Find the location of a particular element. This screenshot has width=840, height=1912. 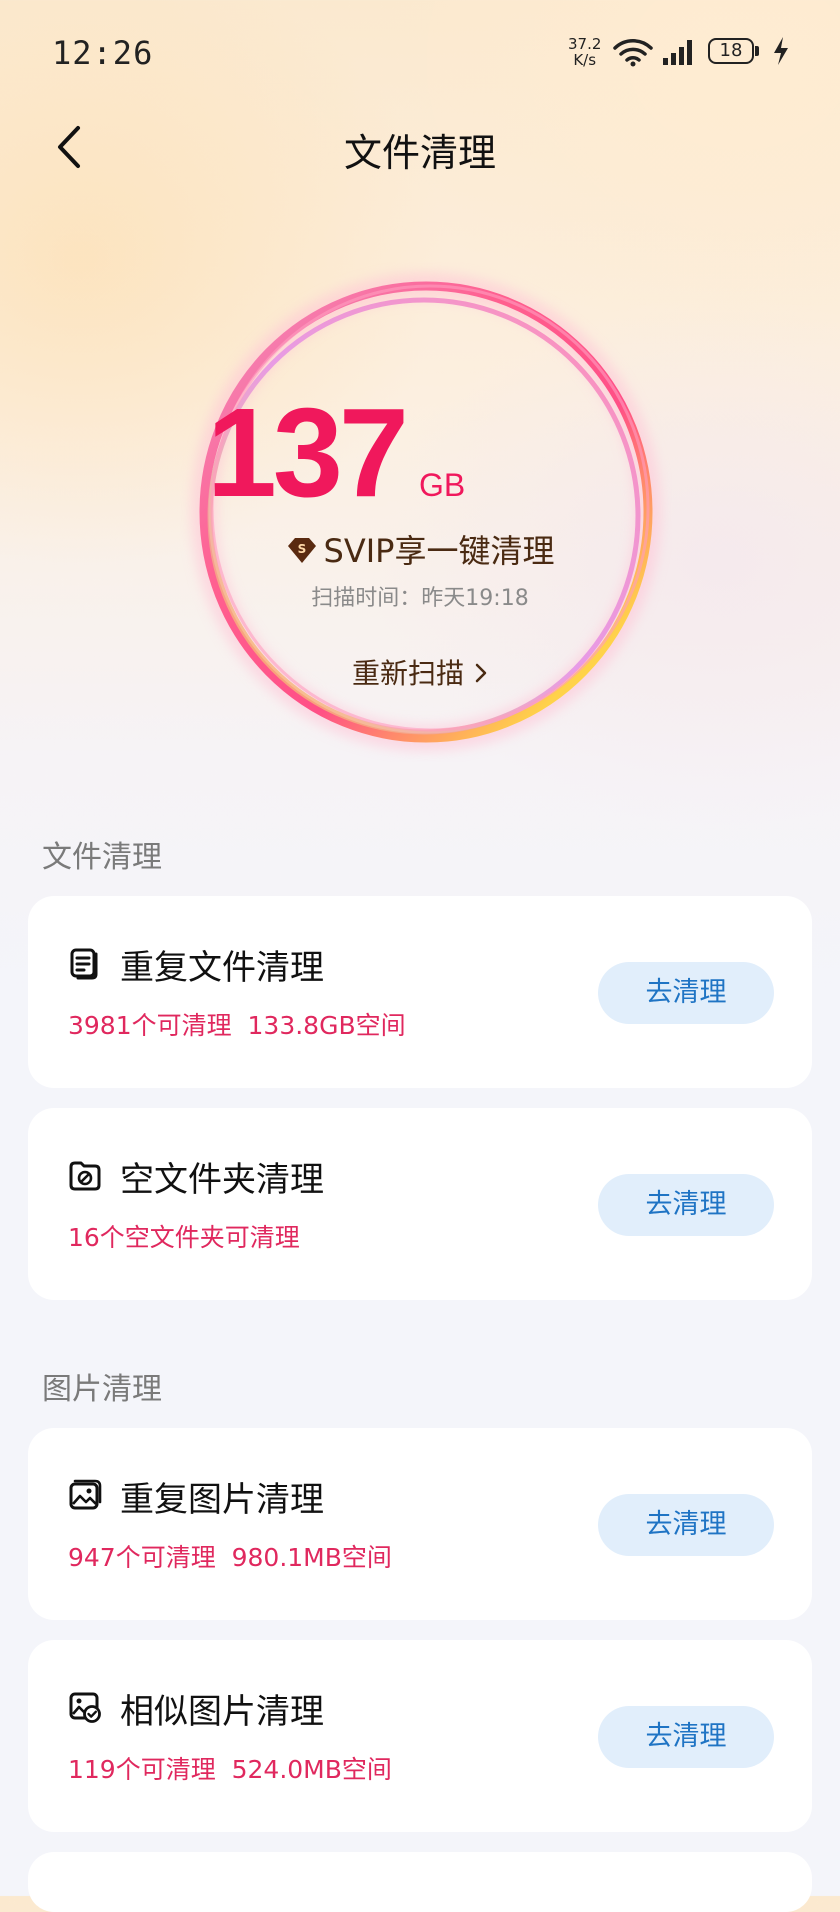

svg-text: S is located at coordinates (301, 549).